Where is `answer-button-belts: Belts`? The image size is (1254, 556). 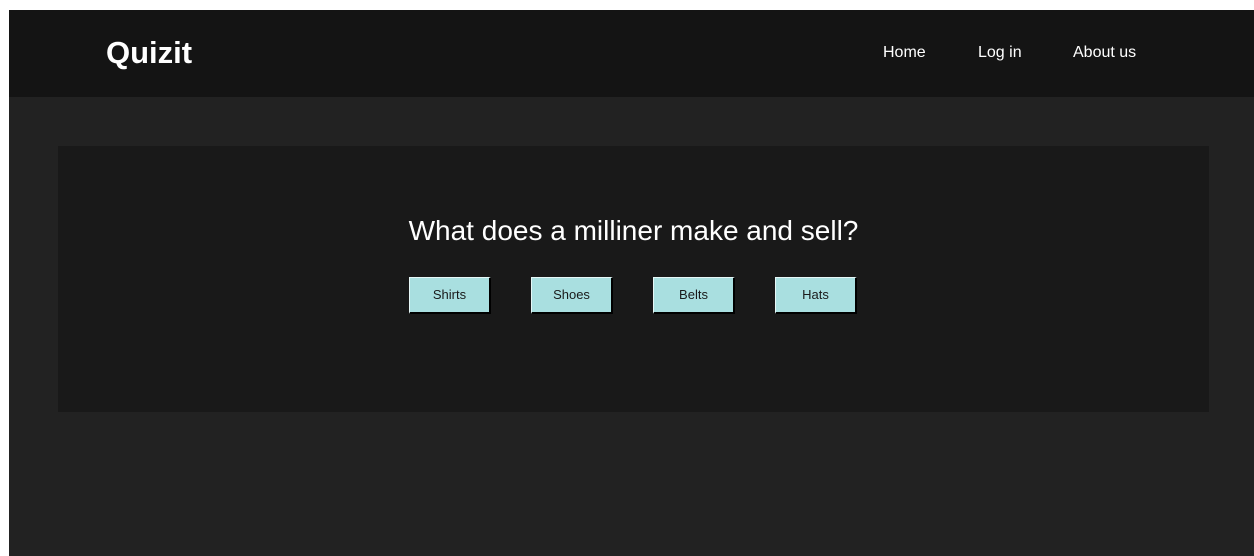
answer-button-belts: Belts is located at coordinates (694, 295).